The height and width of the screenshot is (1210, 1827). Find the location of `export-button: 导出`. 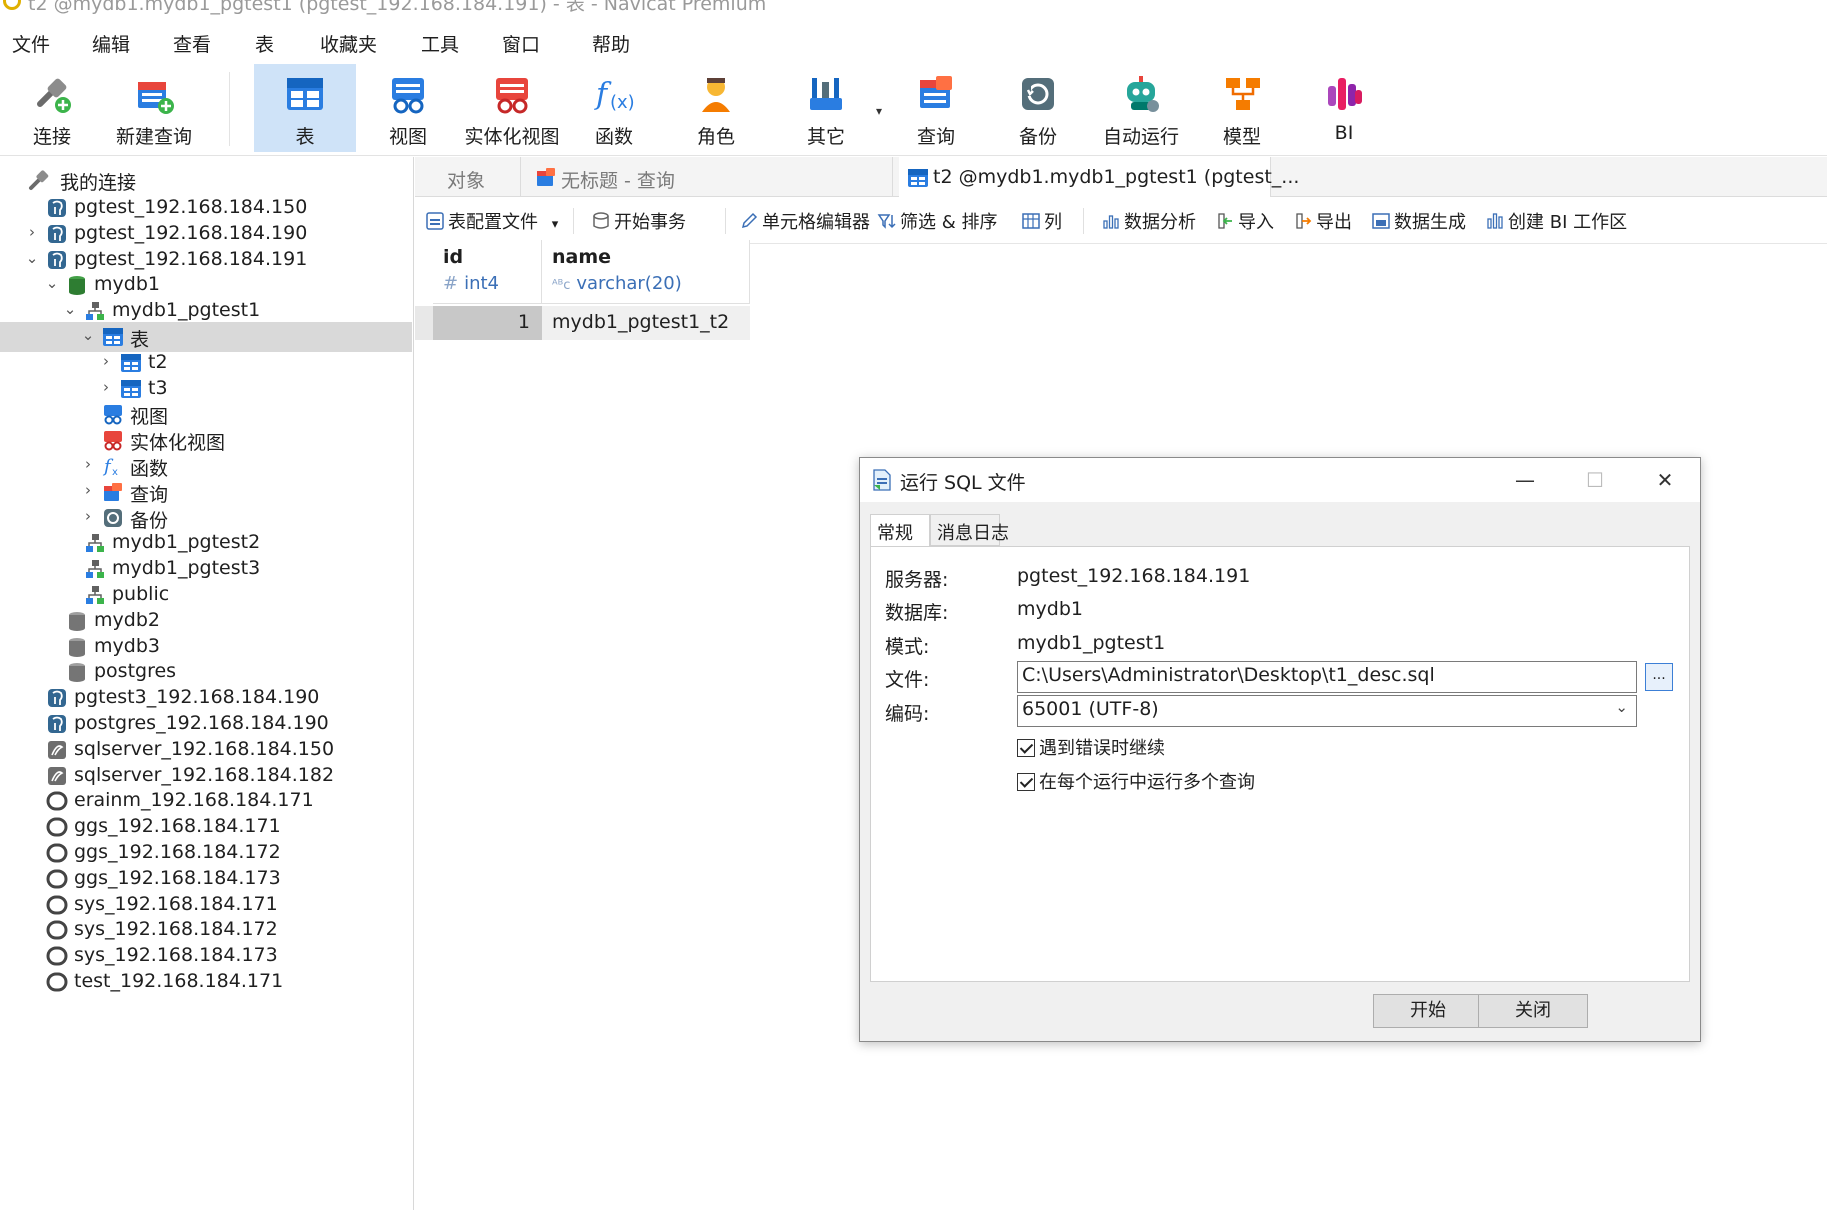

export-button: 导出 is located at coordinates (1322, 221).